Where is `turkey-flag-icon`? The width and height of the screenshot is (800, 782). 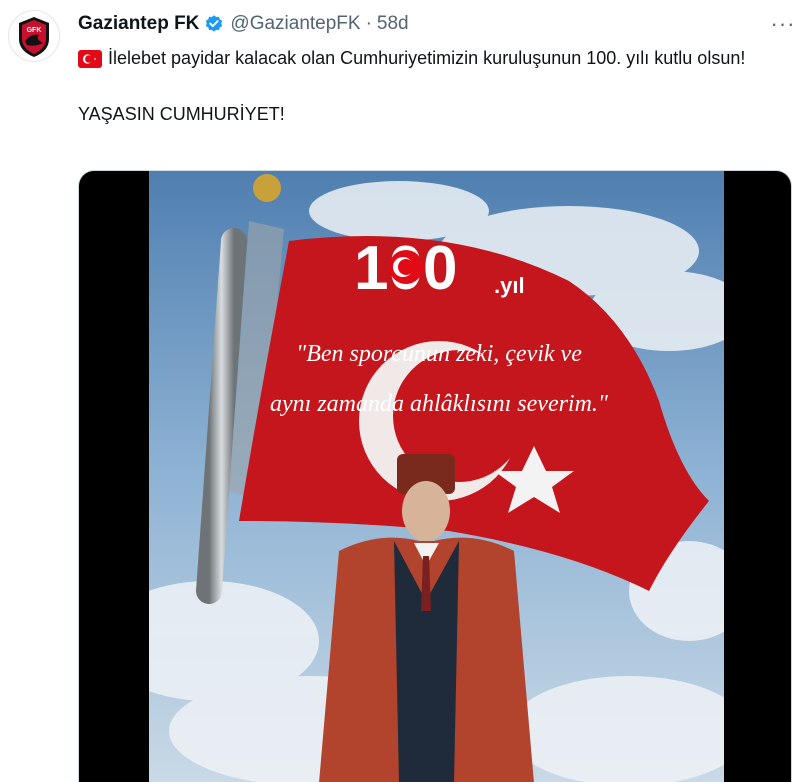
turkey-flag-icon is located at coordinates (90, 59).